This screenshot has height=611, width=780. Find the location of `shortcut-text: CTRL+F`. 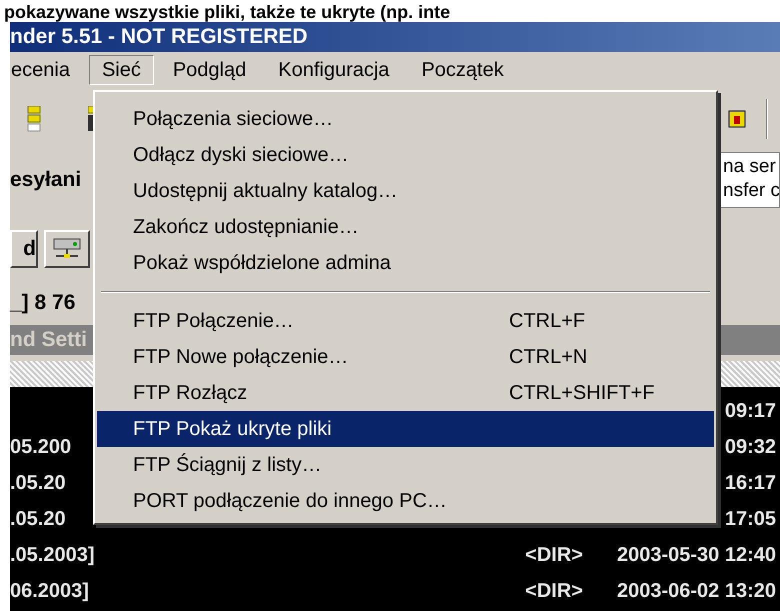

shortcut-text: CTRL+F is located at coordinates (547, 321).